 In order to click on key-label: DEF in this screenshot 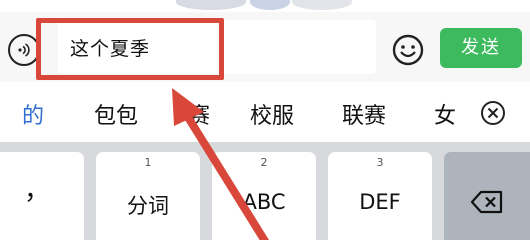, I will do `click(380, 202)`.